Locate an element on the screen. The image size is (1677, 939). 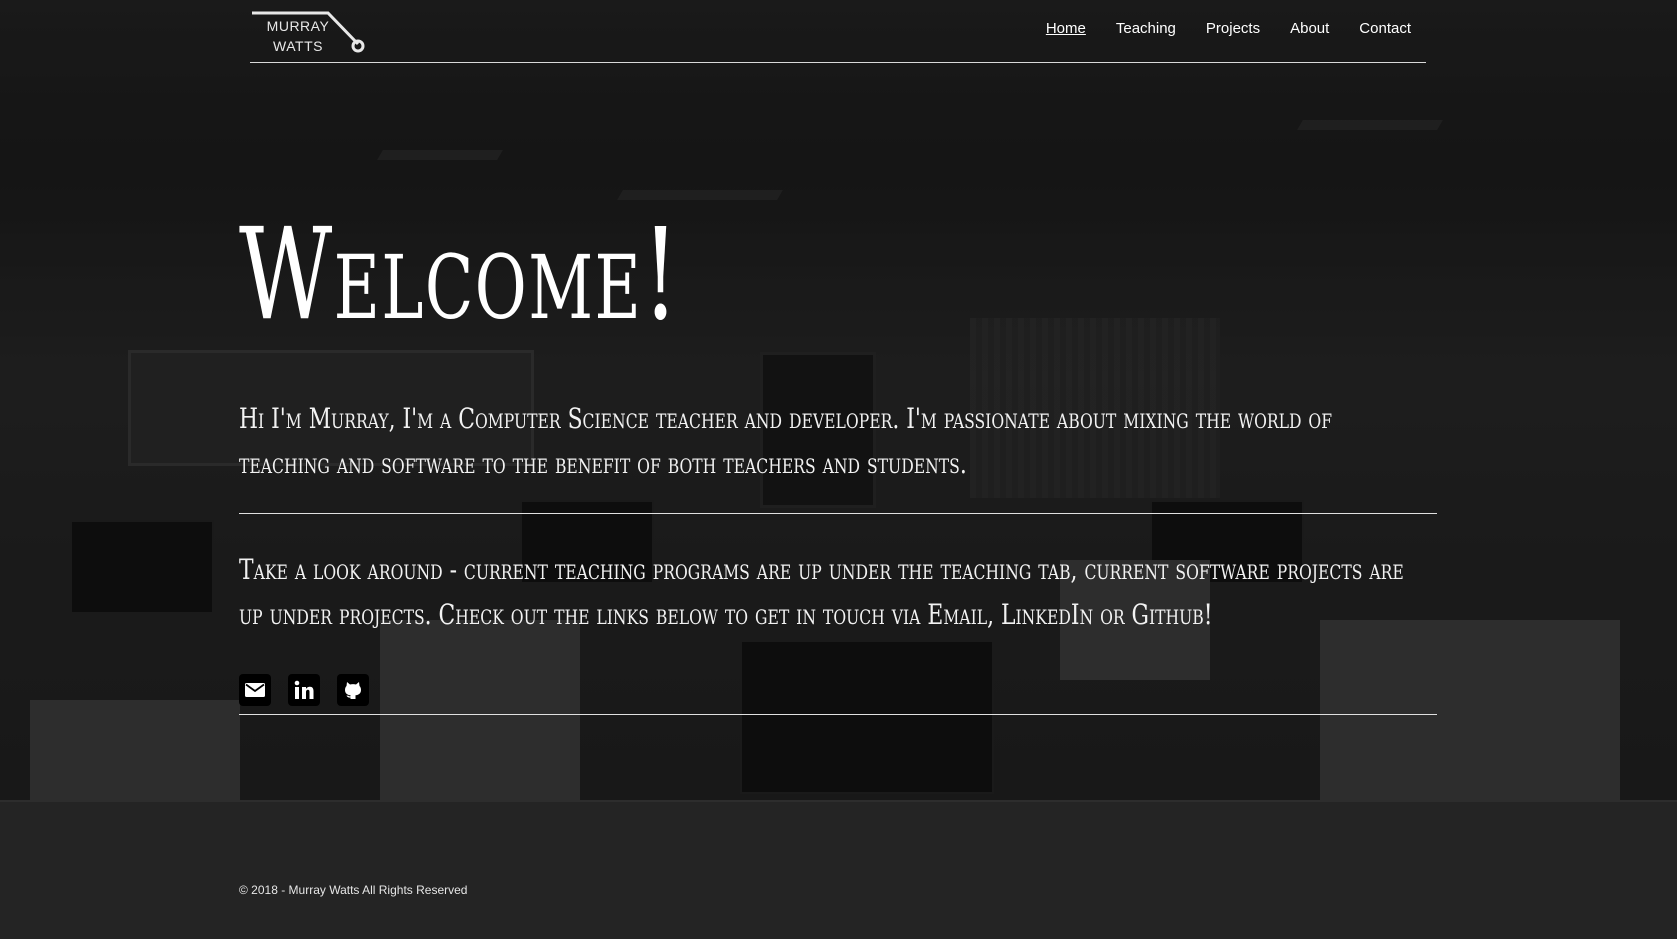
brand-line-1: MURRAY is located at coordinates (298, 26).